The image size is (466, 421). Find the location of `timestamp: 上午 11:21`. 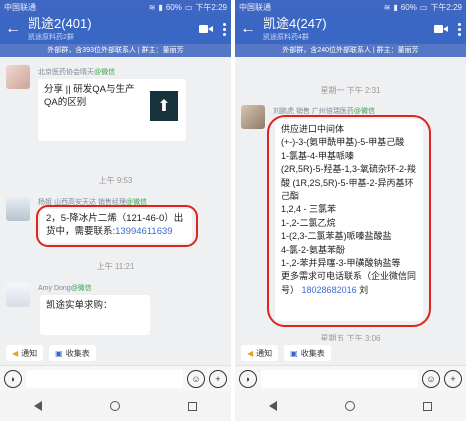

timestamp: 上午 11:21 is located at coordinates (115, 266).